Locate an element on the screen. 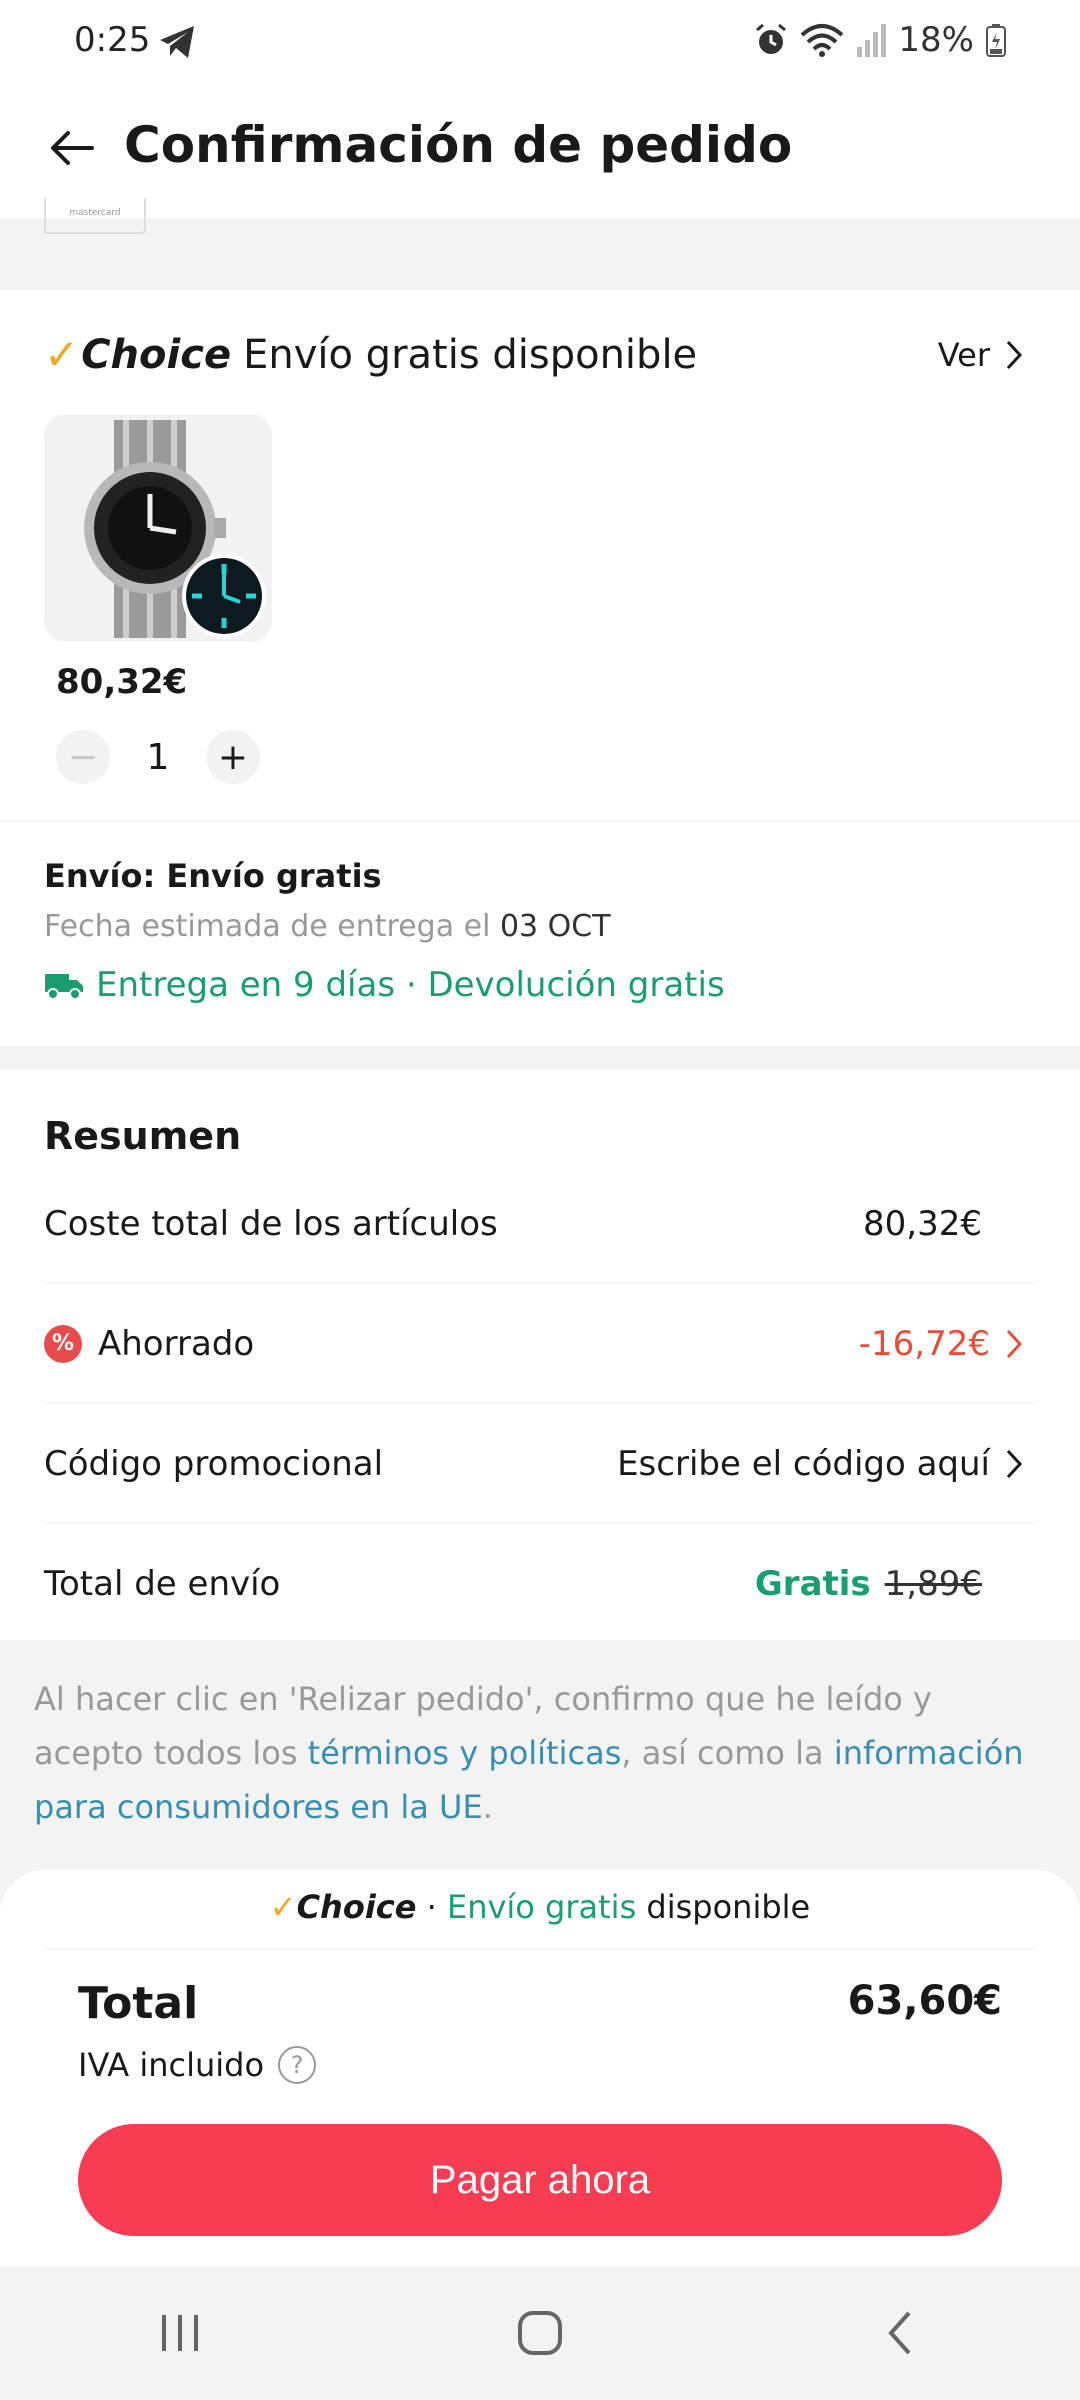  status-time: 0:25 is located at coordinates (112, 40).